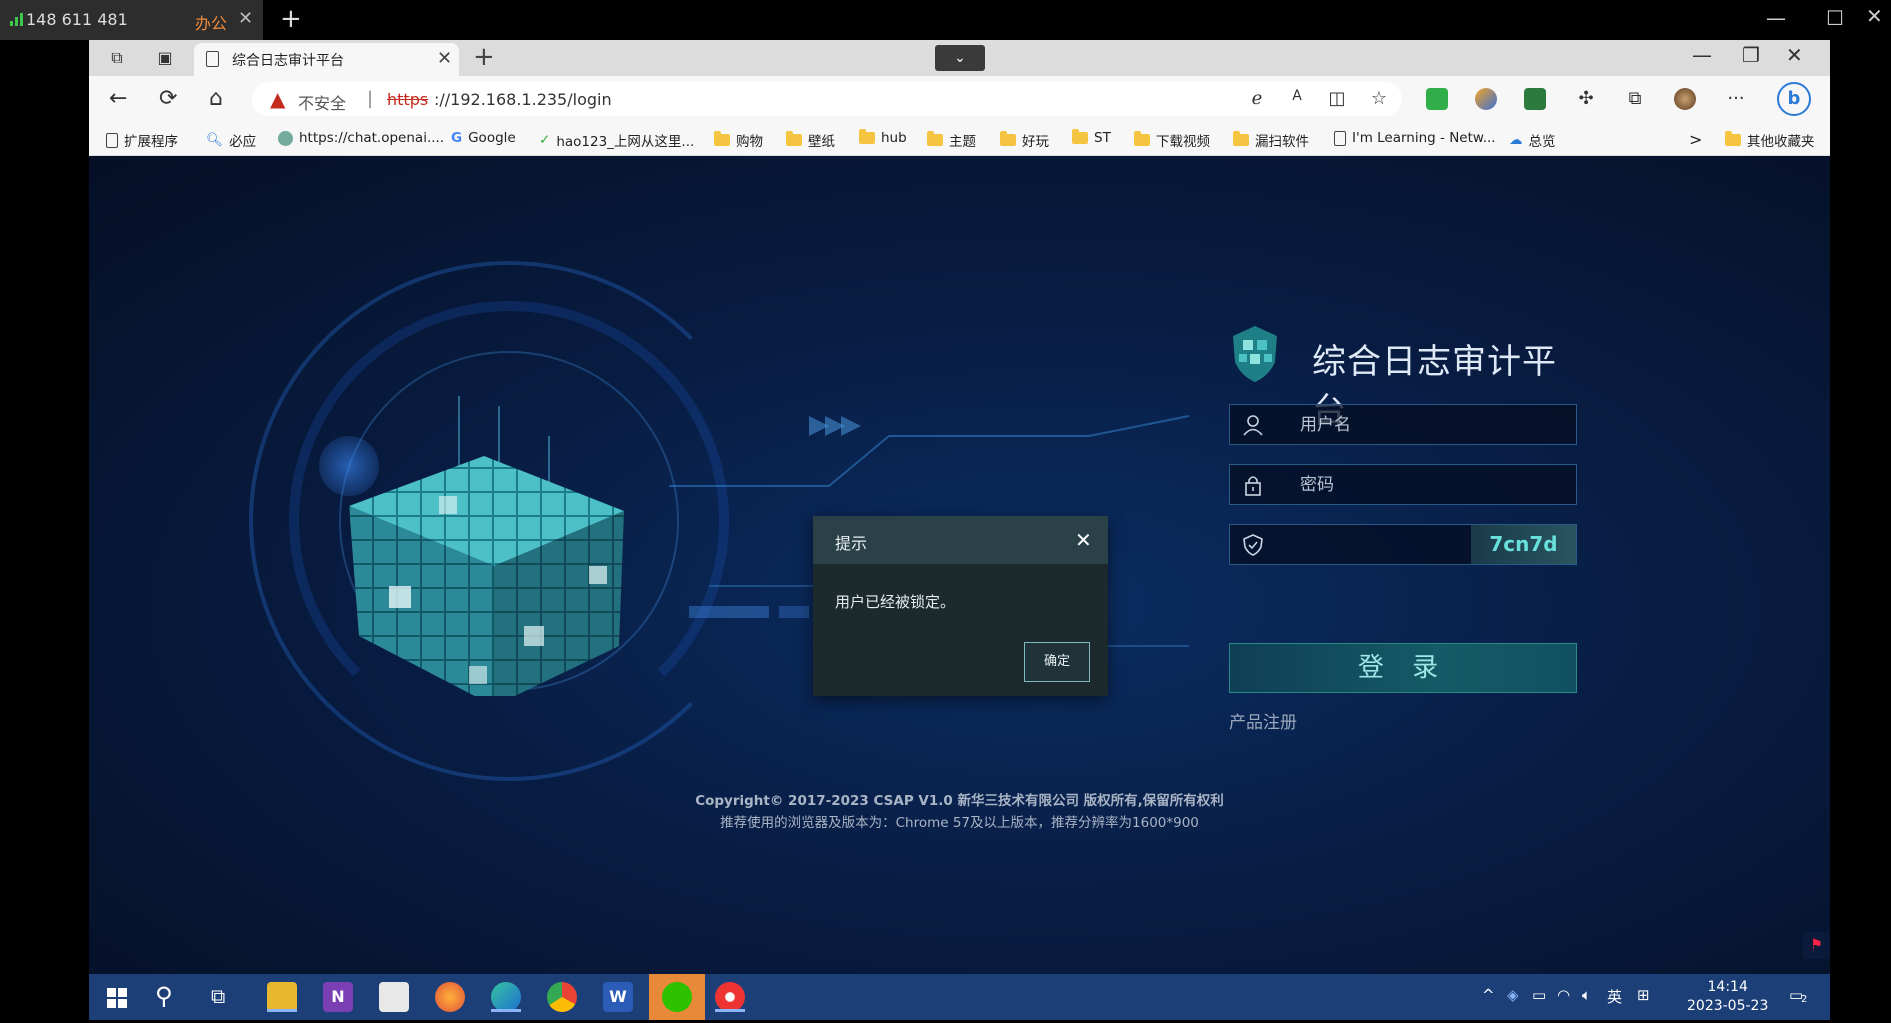  What do you see at coordinates (1437, 99) in the screenshot?
I see `shield-extension-icon` at bounding box center [1437, 99].